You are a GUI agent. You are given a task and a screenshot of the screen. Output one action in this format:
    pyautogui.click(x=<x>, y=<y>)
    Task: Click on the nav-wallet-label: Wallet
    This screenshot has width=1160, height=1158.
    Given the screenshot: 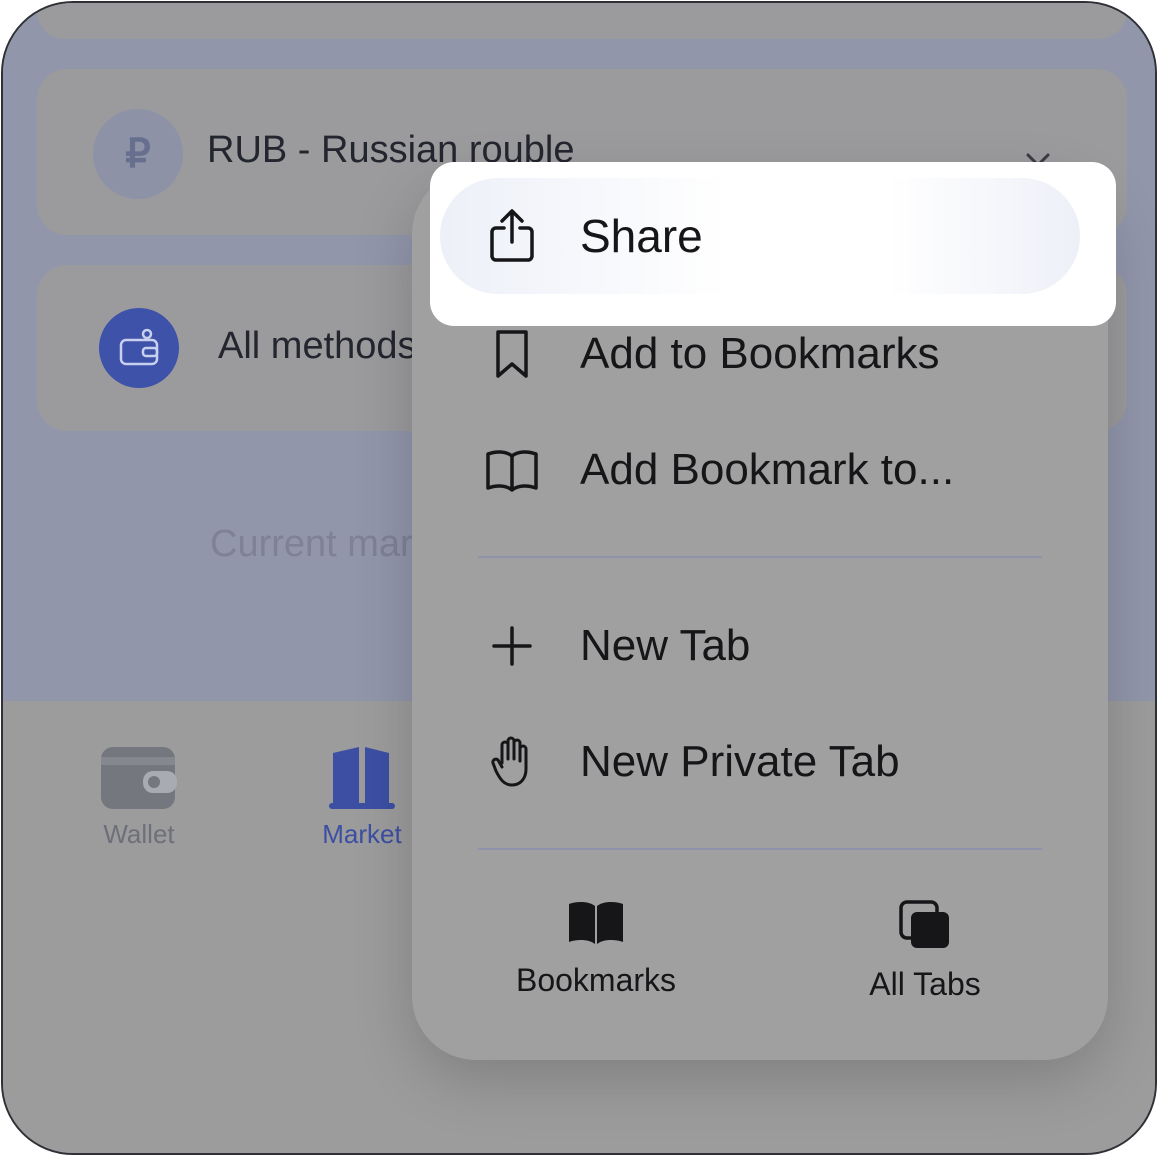 What is the action you would take?
    pyautogui.click(x=139, y=834)
    